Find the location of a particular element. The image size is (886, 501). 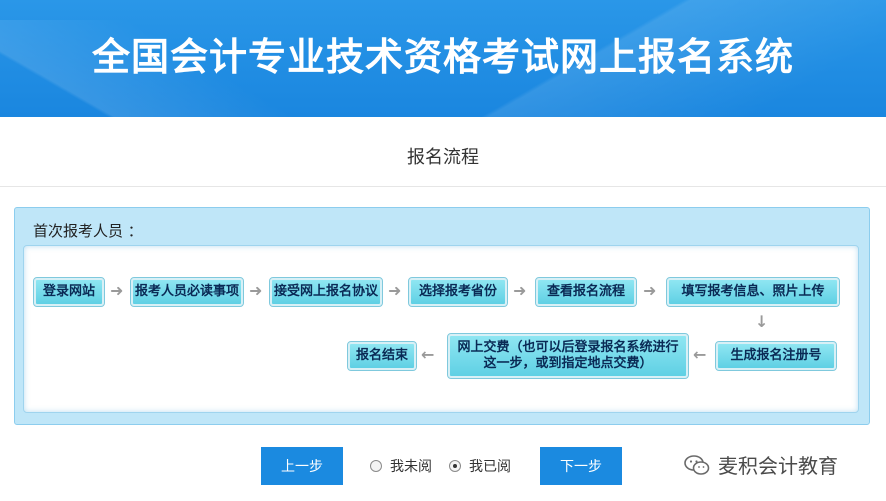

step-province: 选择报考省份 is located at coordinates (458, 292).